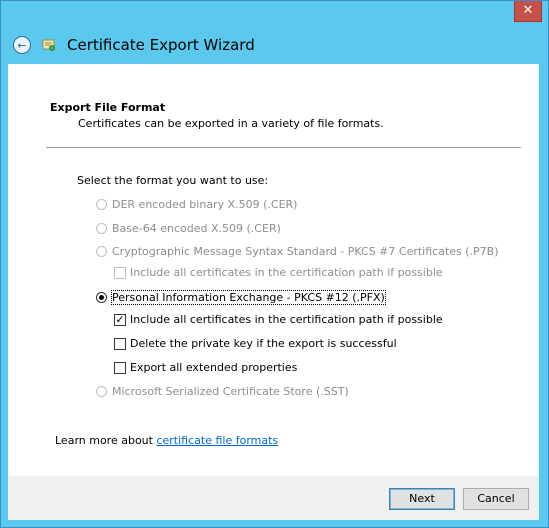  What do you see at coordinates (120, 319) in the screenshot?
I see `checkmark-icon: ✓` at bounding box center [120, 319].